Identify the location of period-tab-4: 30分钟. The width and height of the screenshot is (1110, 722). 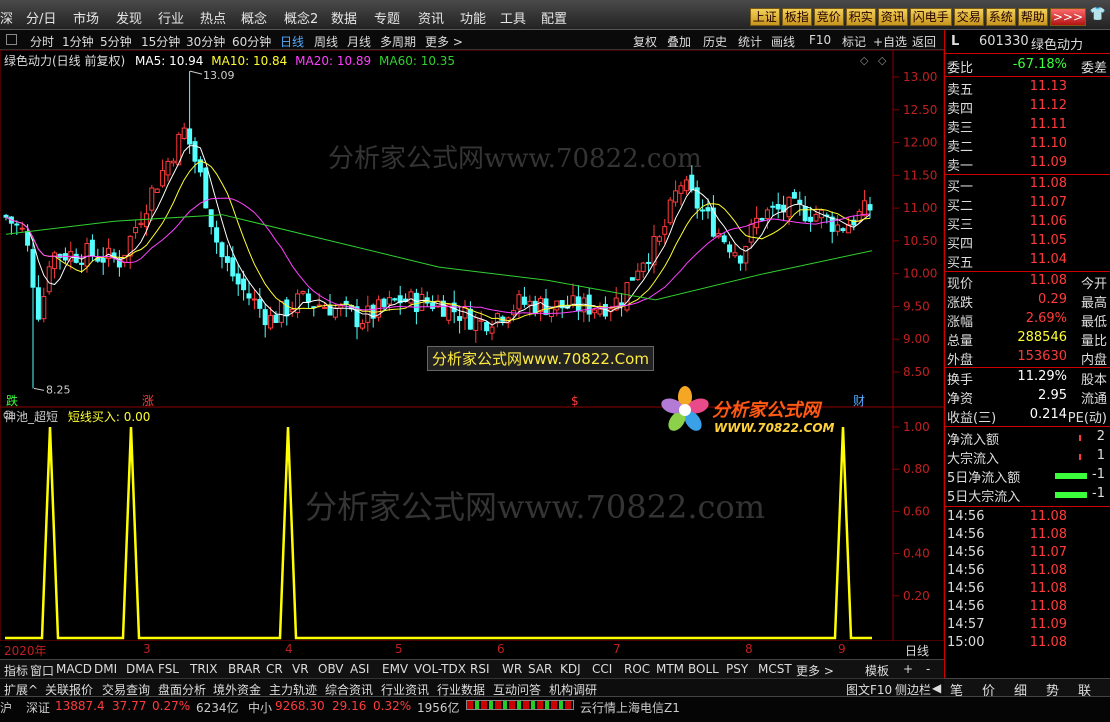
(205, 41).